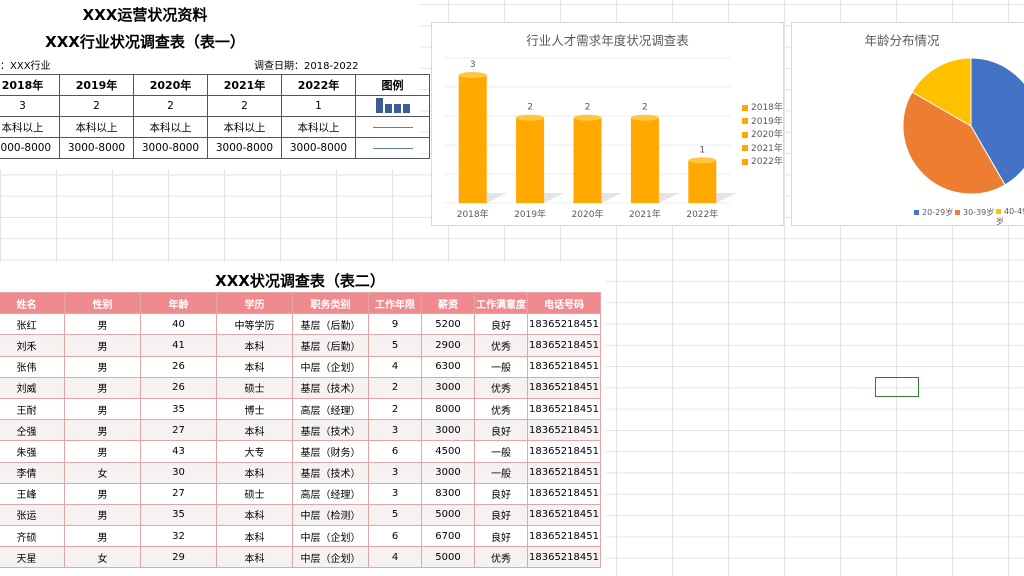  Describe the element at coordinates (395, 536) in the screenshot. I see `table2-cell: 6` at that location.